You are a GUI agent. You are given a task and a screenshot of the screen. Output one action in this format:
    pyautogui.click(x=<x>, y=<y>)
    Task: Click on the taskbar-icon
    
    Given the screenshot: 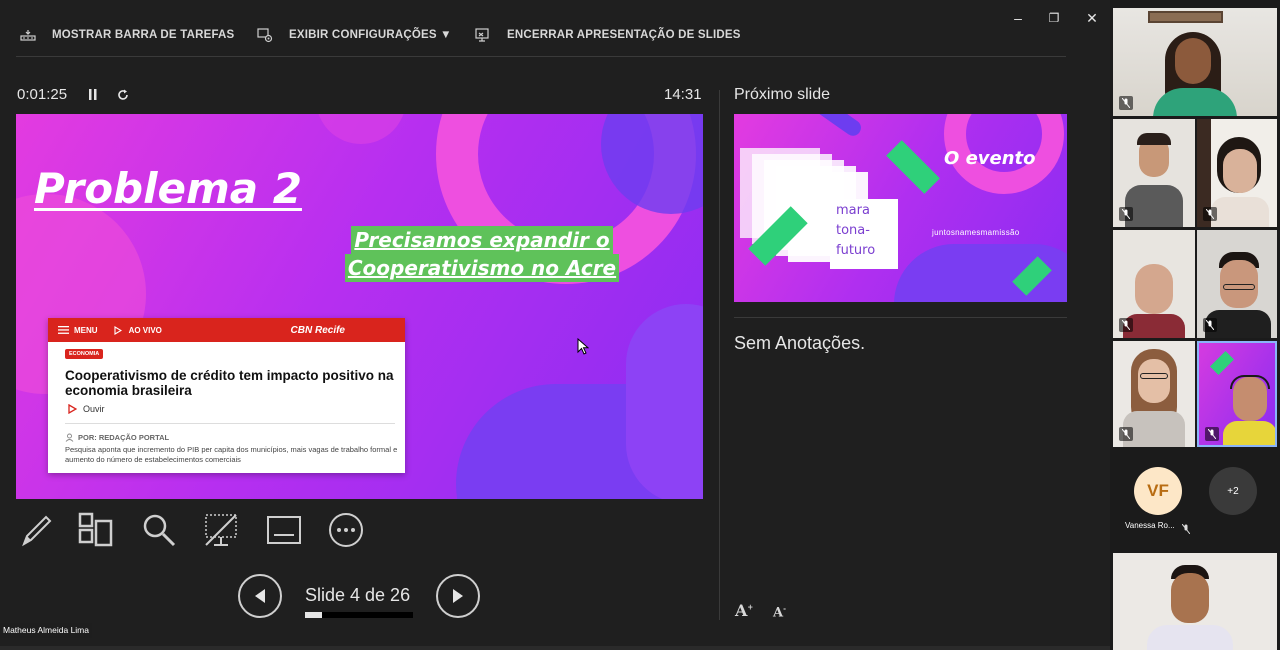 What is the action you would take?
    pyautogui.click(x=28, y=35)
    